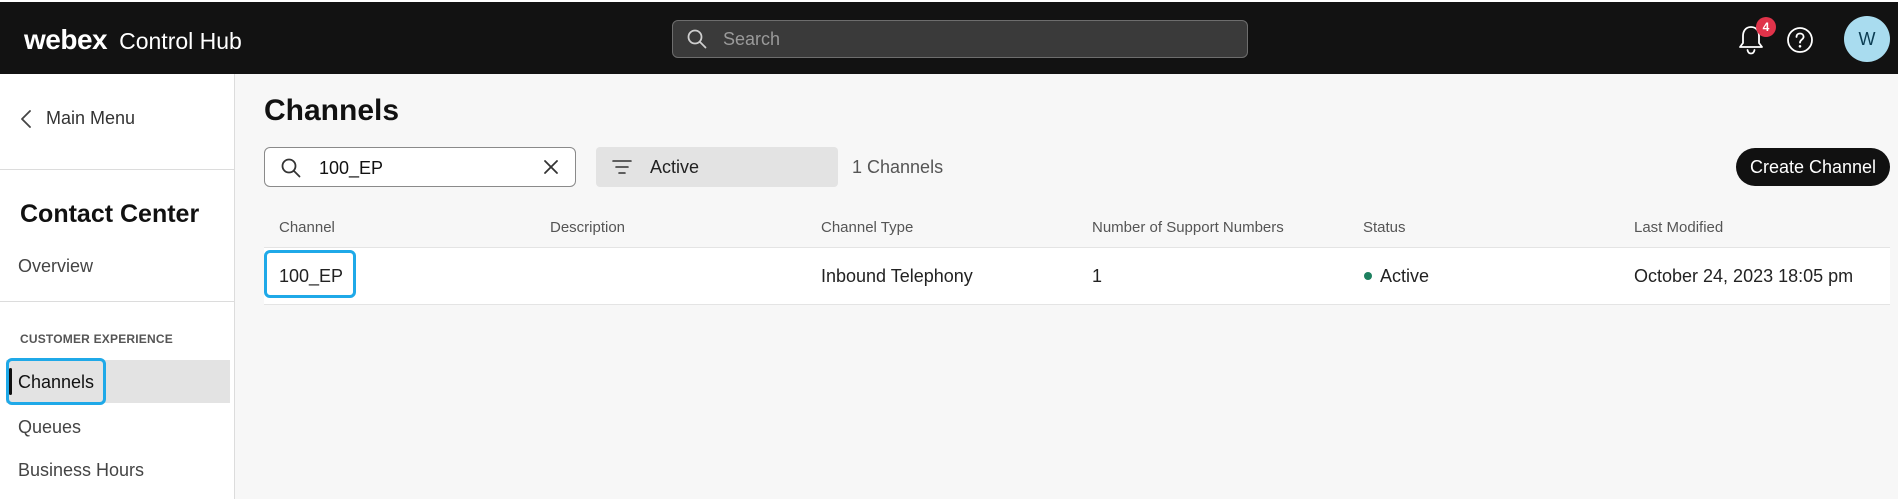 This screenshot has height=499, width=1898. I want to click on cell-channel-type: Inbound Telephony, so click(897, 276).